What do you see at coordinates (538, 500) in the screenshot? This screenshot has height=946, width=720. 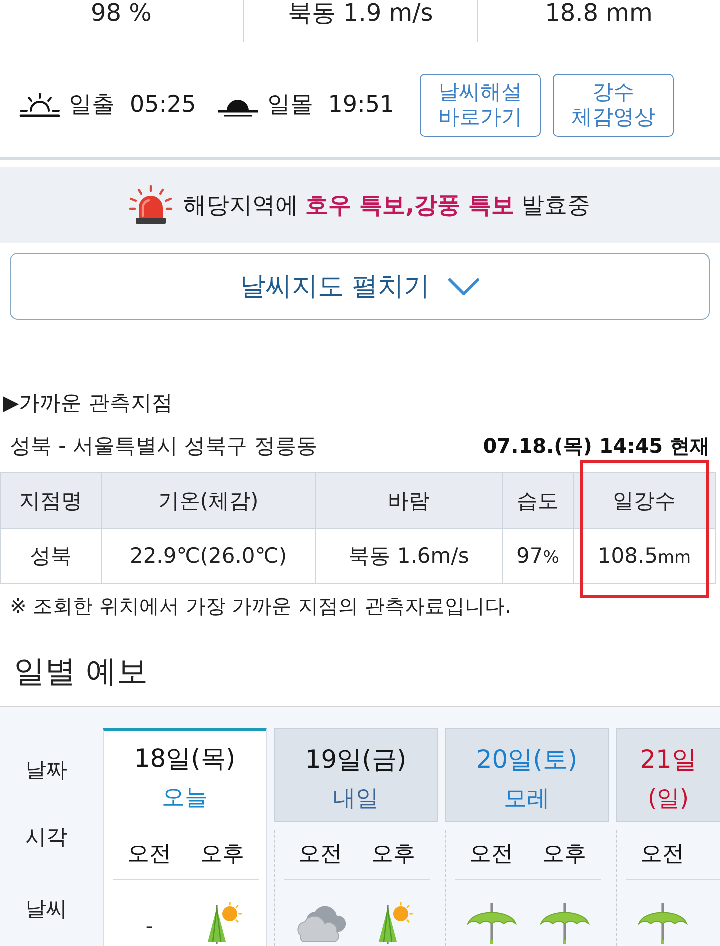 I see `column-header: 습도` at bounding box center [538, 500].